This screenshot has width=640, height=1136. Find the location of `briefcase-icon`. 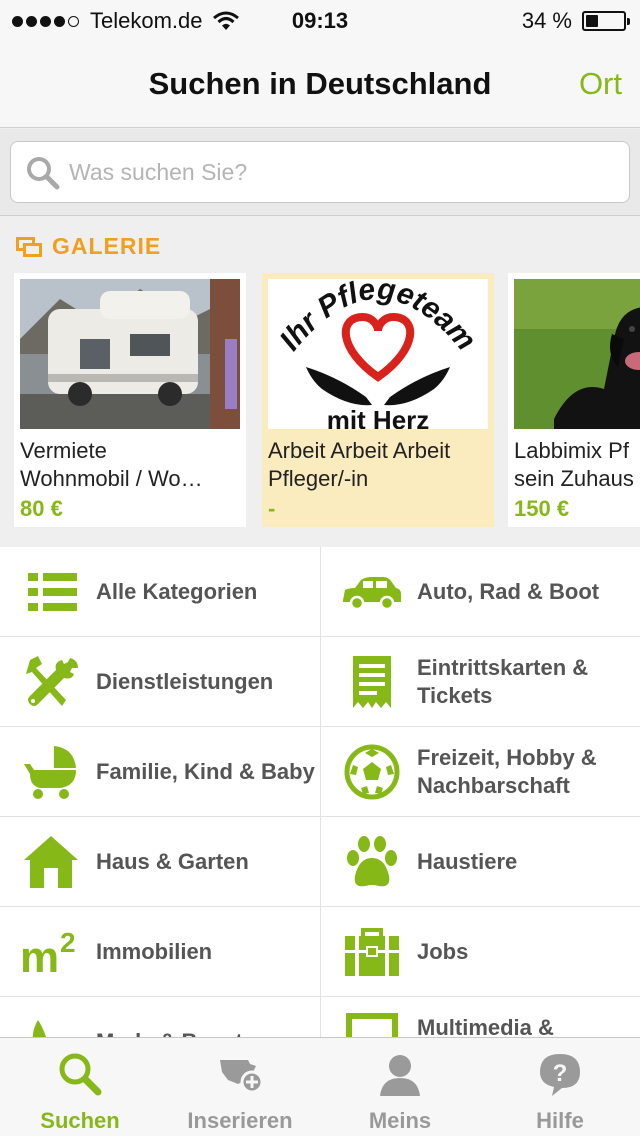

briefcase-icon is located at coordinates (372, 952).